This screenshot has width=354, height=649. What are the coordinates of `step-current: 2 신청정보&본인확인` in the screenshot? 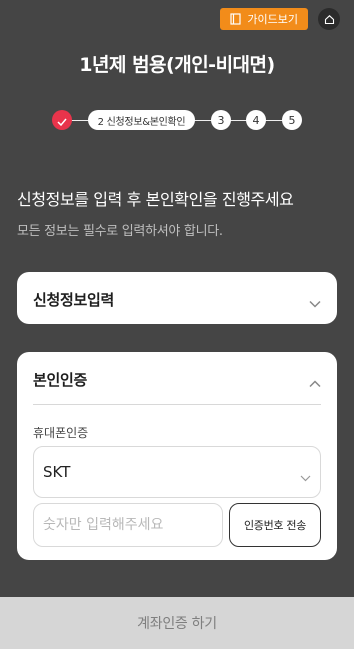 It's located at (141, 120).